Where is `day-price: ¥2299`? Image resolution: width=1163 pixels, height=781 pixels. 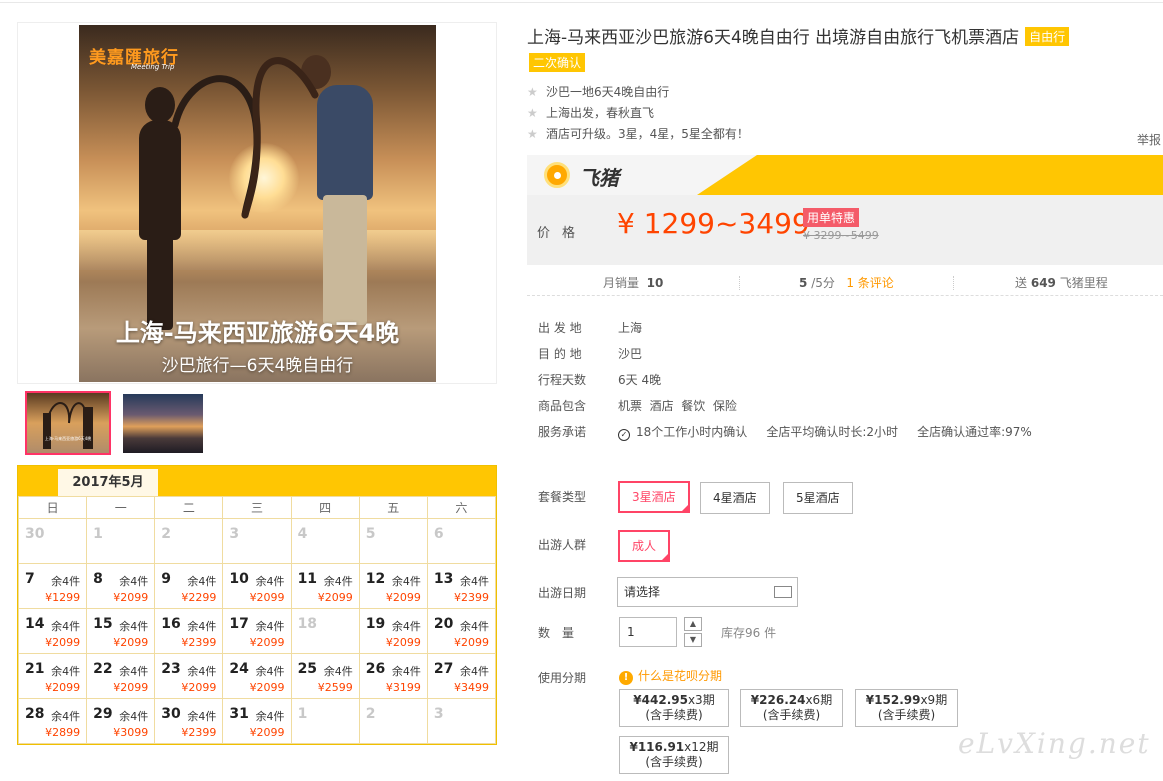
day-price: ¥2299 is located at coordinates (199, 597).